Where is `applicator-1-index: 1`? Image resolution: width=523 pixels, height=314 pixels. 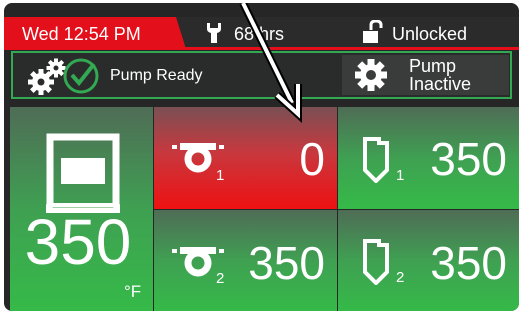 applicator-1-index: 1 is located at coordinates (400, 175).